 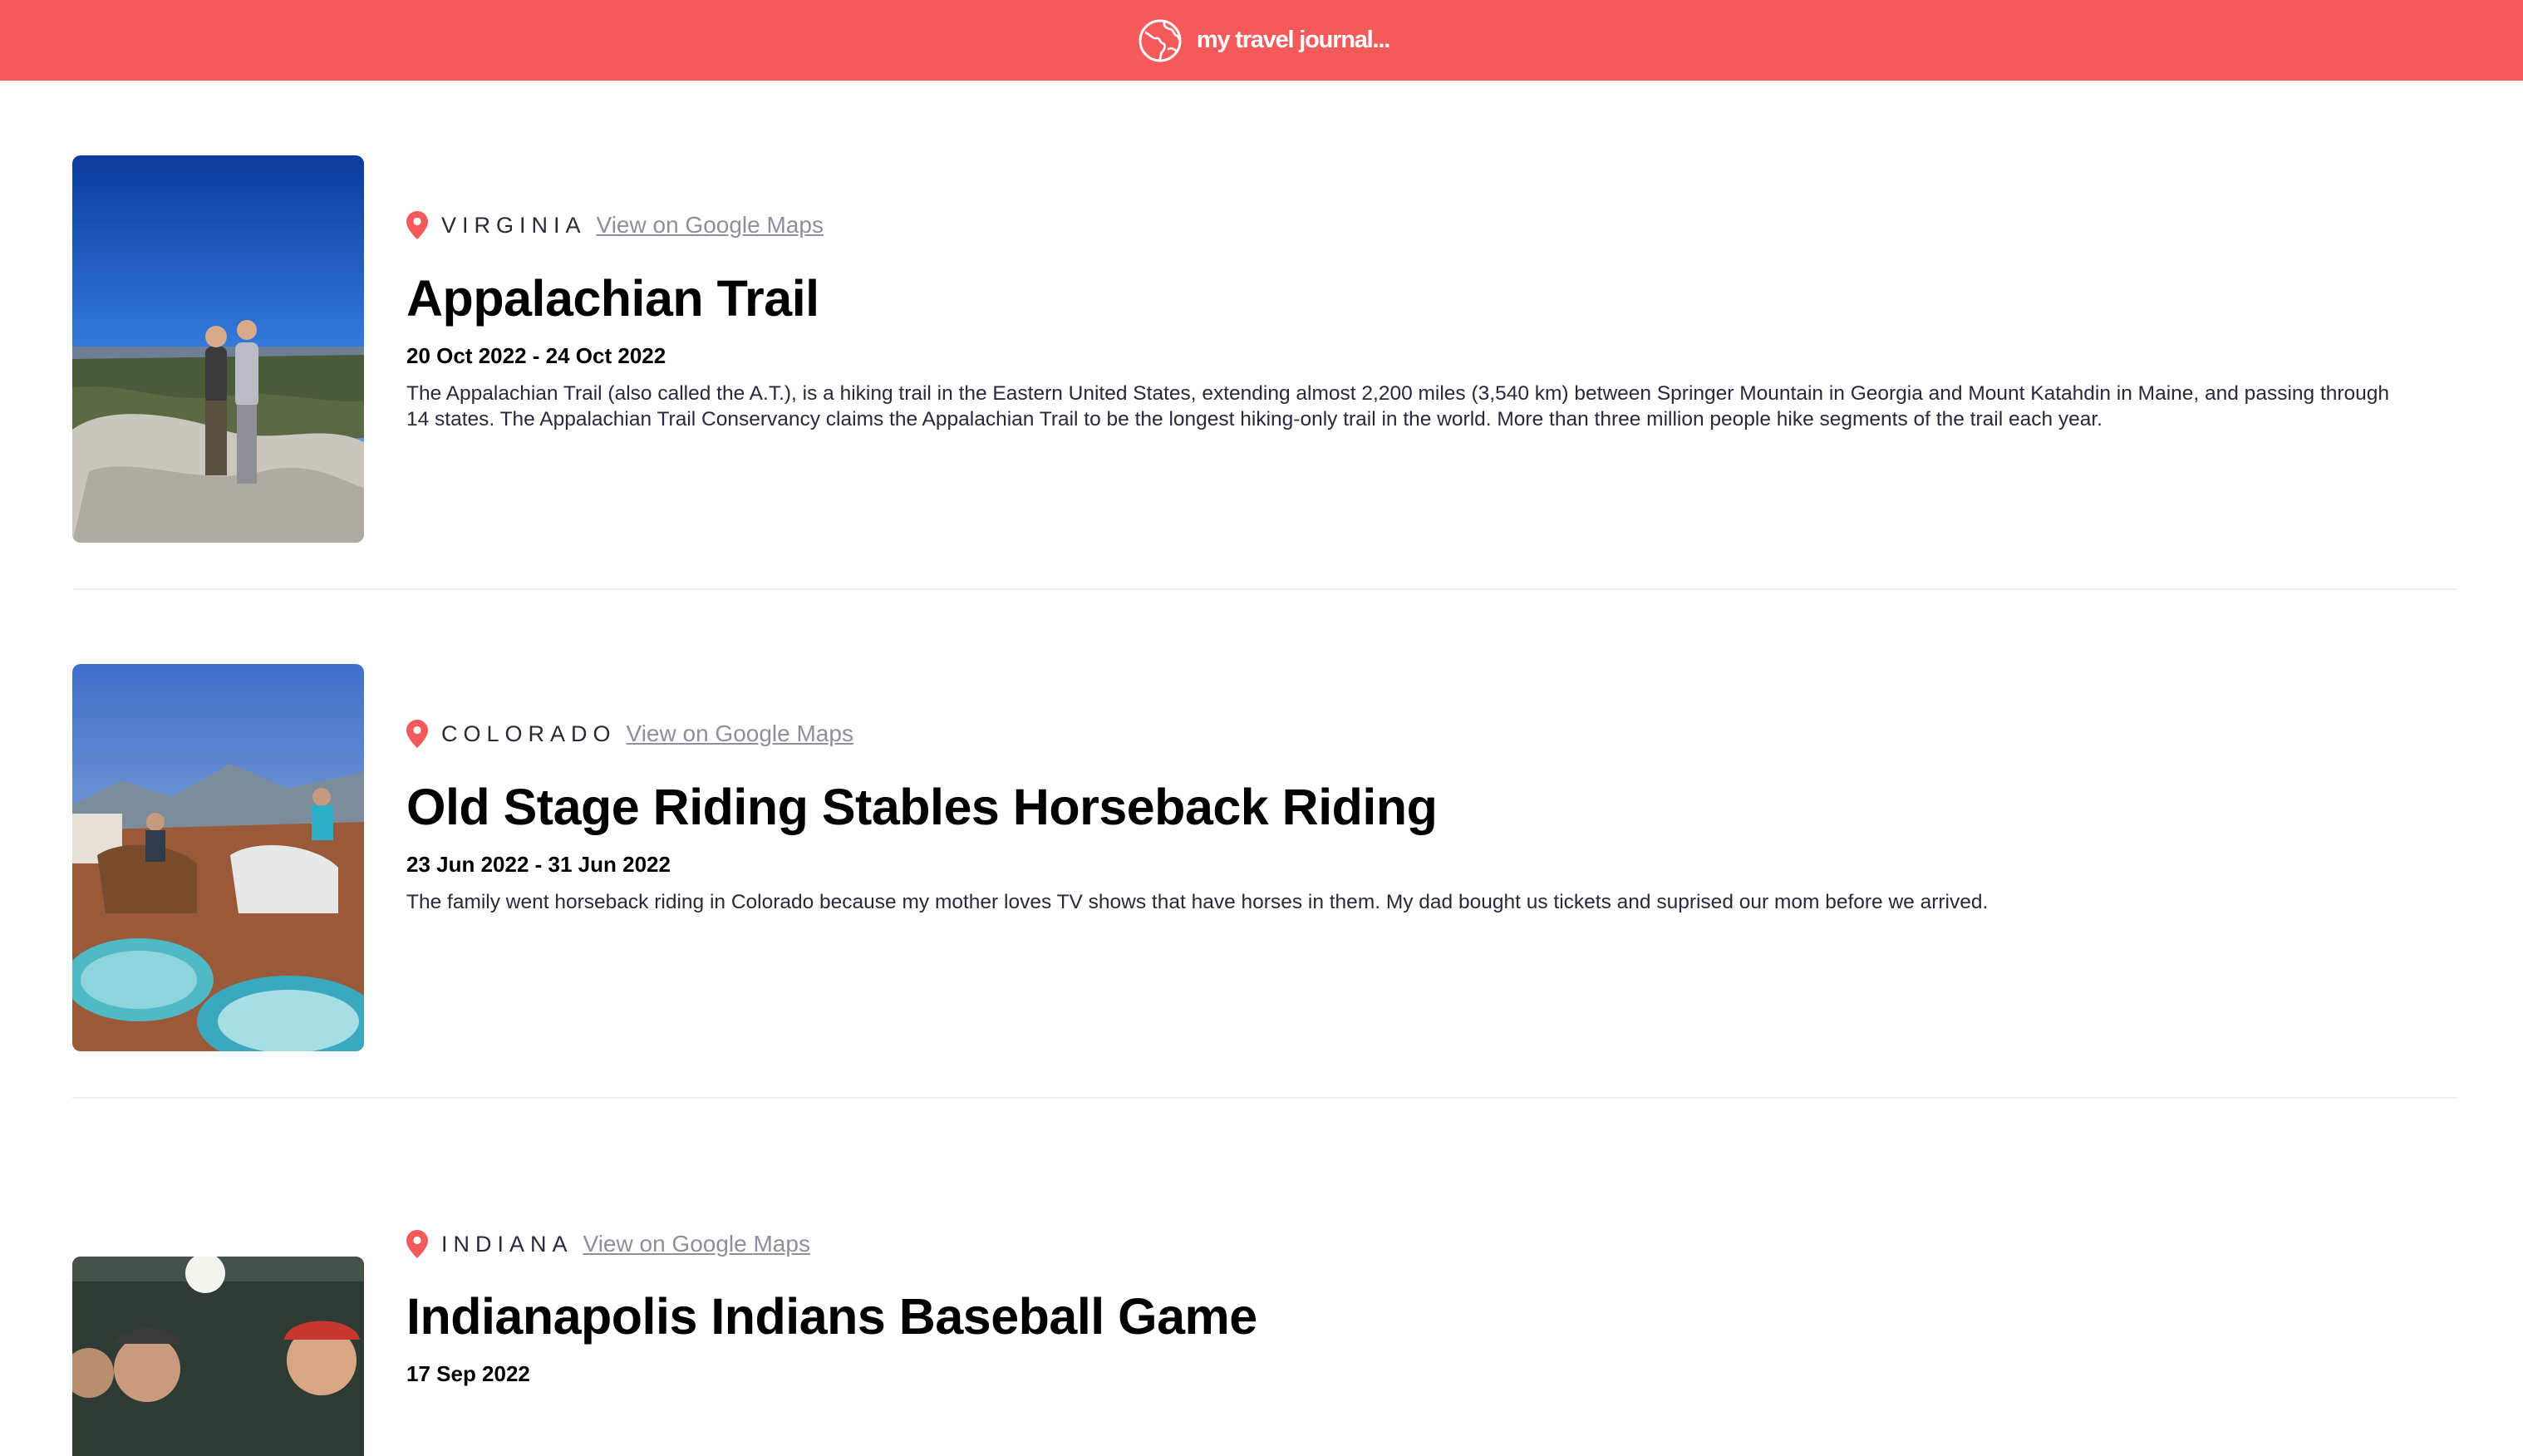 What do you see at coordinates (507, 1244) in the screenshot?
I see `location-name: INDIANA` at bounding box center [507, 1244].